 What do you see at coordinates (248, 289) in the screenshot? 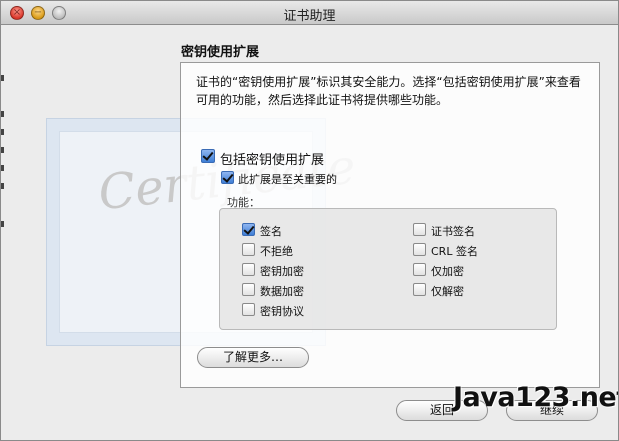
I see `capability-data-encipherment-checkbox` at bounding box center [248, 289].